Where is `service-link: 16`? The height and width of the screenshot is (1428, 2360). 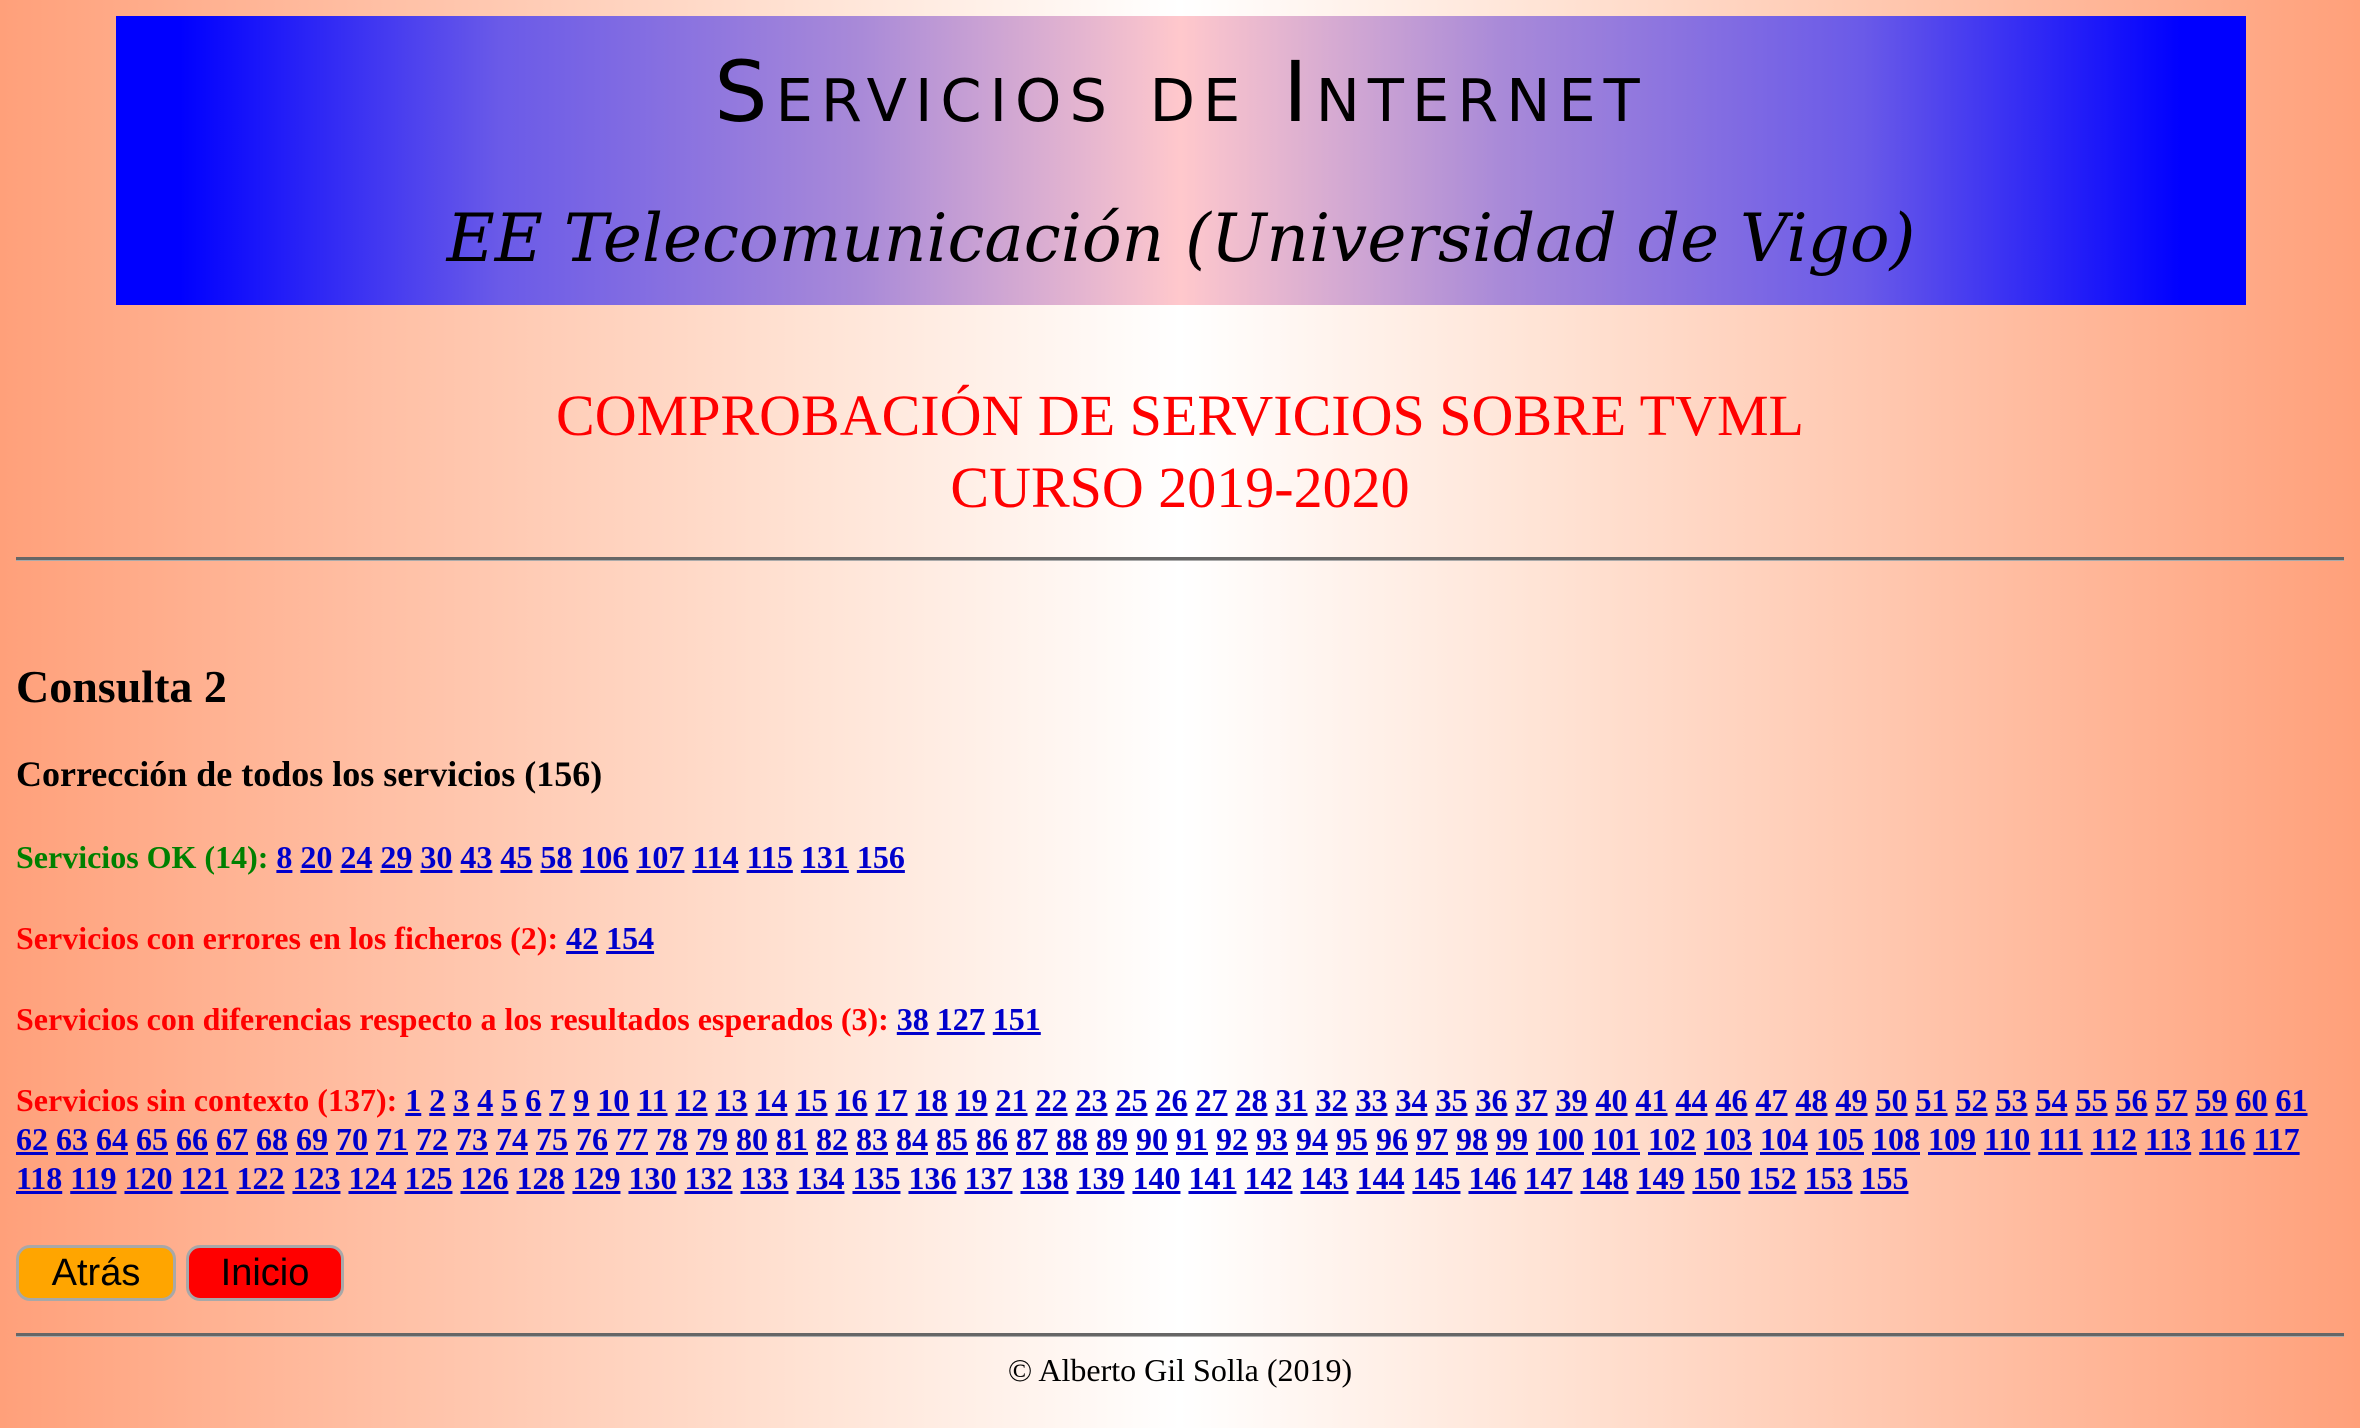 service-link: 16 is located at coordinates (852, 1100).